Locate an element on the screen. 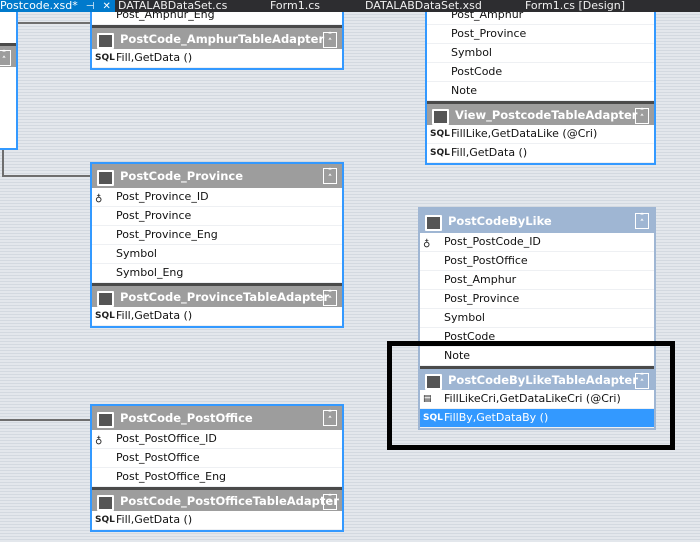 Image resolution: width=700 pixels, height=542 pixels. datatable-left-table: ˄ ˄ is located at coordinates (9, 75).